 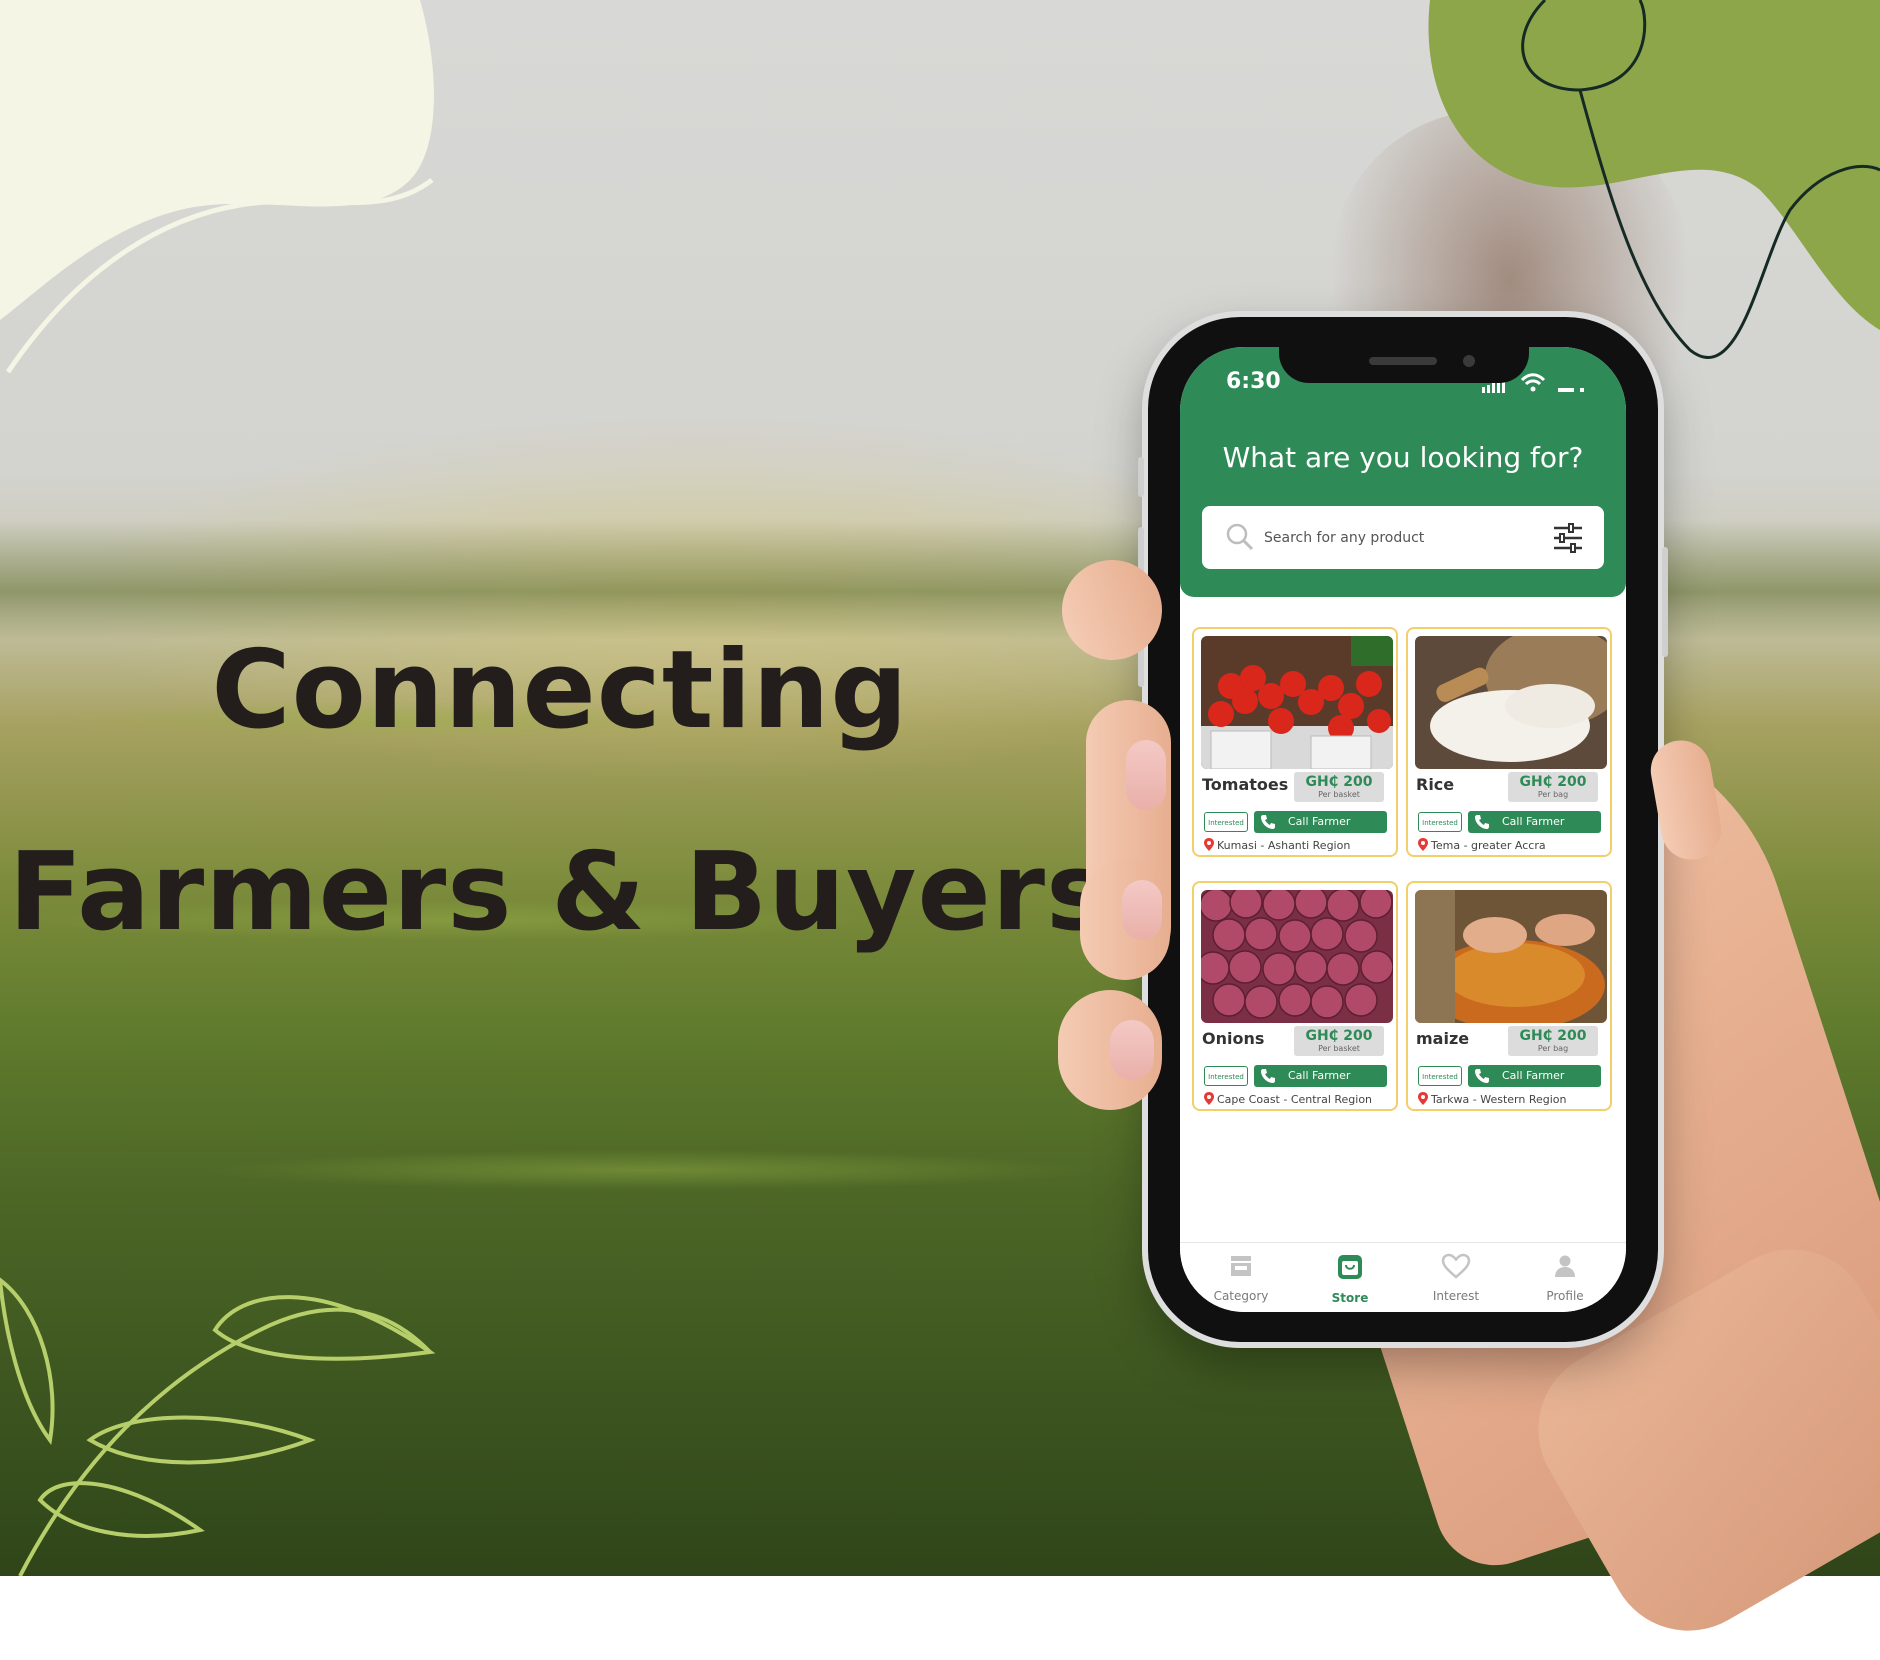 What do you see at coordinates (1499, 1099) in the screenshot?
I see `location-text: Tarkwa - Western Region` at bounding box center [1499, 1099].